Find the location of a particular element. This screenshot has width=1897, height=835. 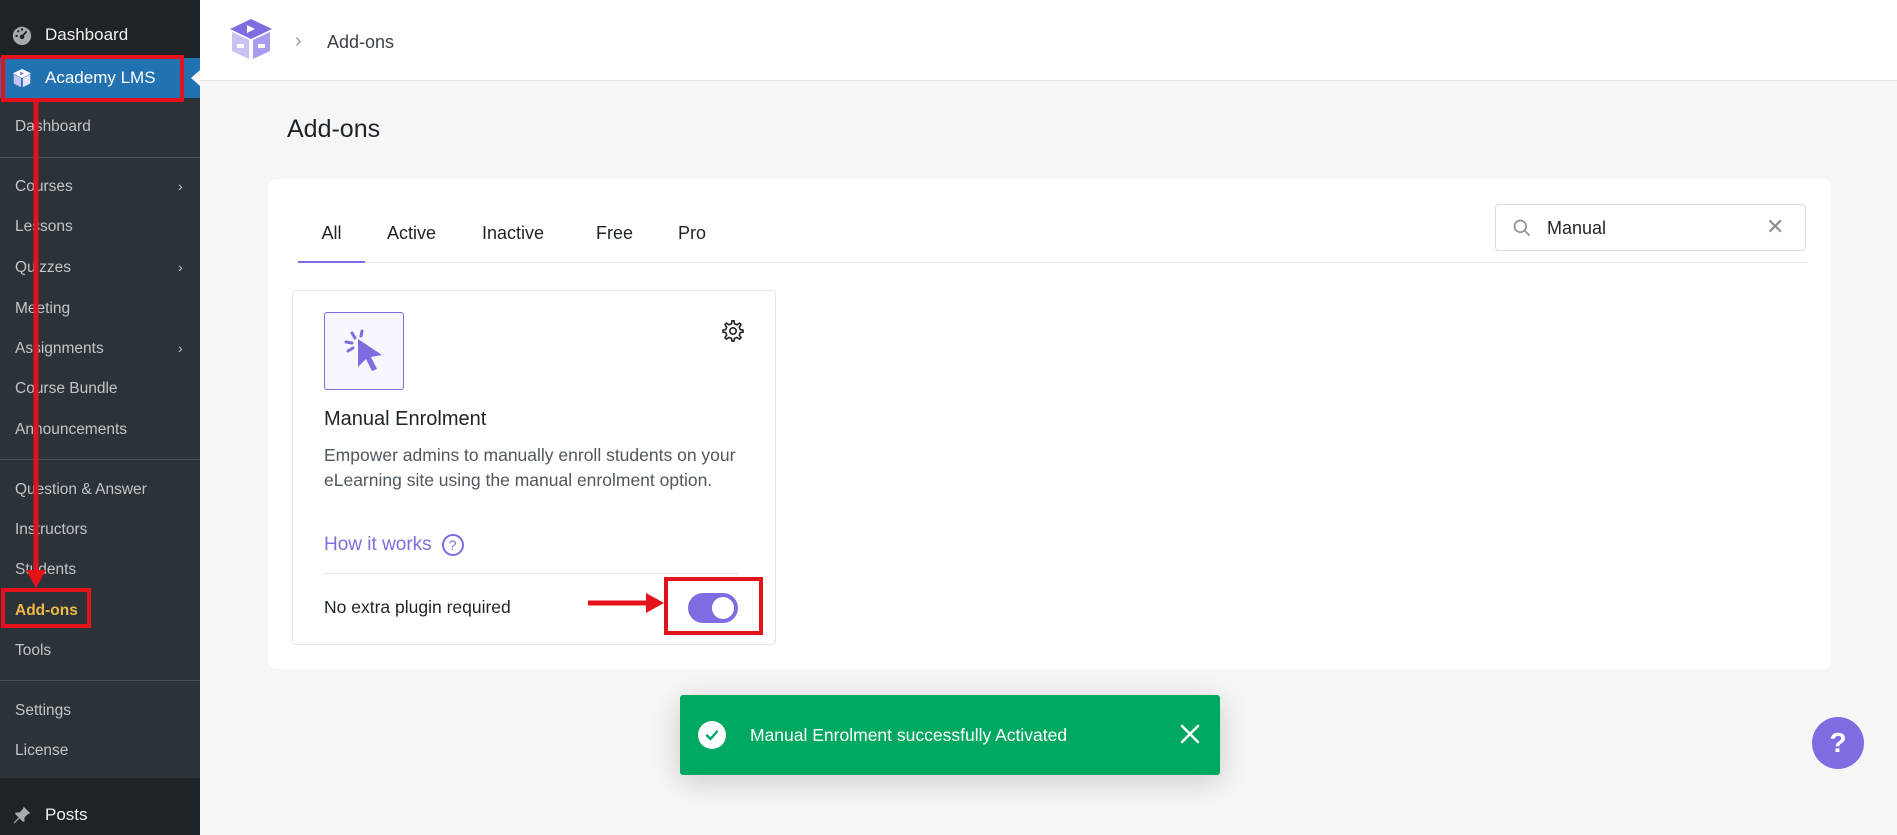

sidebar-item-courses: Courses › is located at coordinates (99, 187).